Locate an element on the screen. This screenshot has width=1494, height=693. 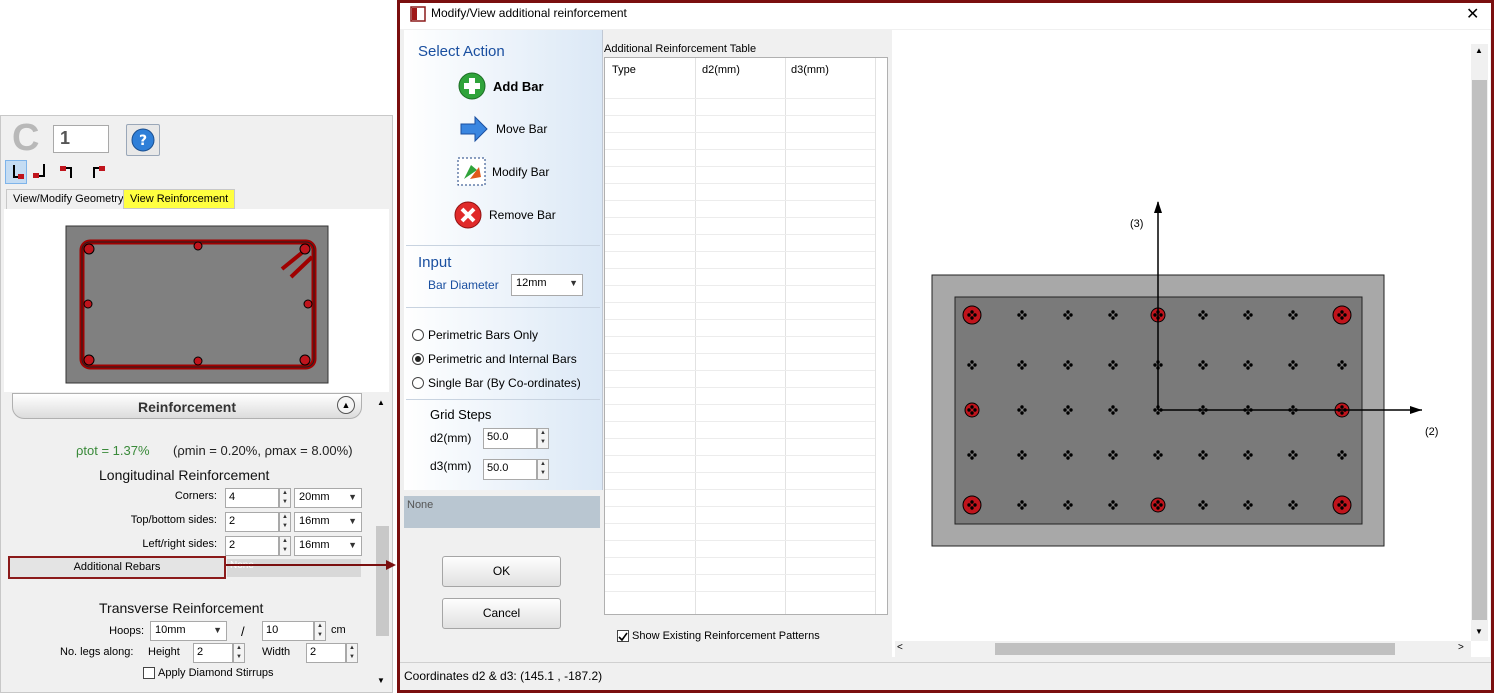
top-bottom-count-stepper: ▲ ▼ is located at coordinates (285, 522).